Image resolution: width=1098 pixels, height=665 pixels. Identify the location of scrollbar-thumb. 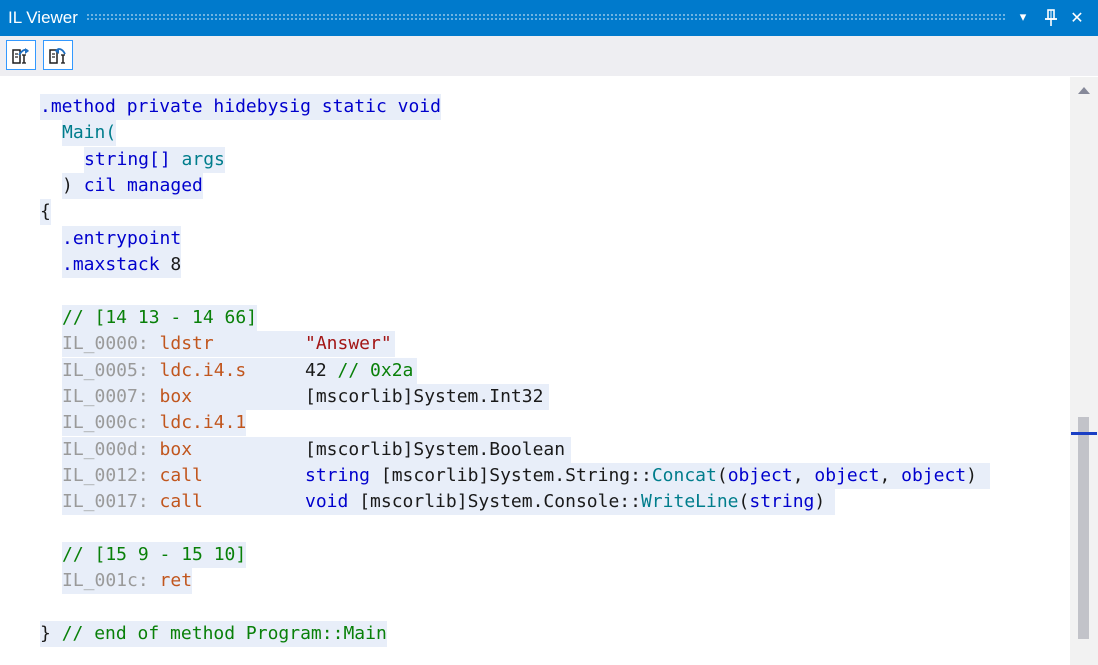
(1083, 528).